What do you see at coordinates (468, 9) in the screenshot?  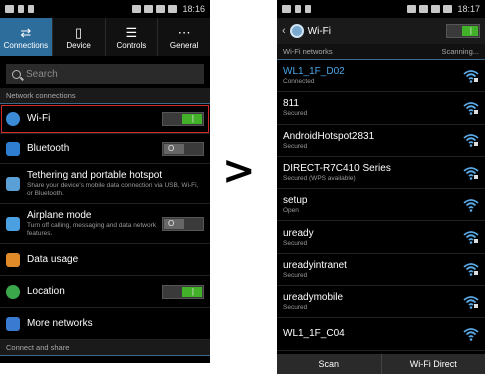 I see `status-time: 18:17` at bounding box center [468, 9].